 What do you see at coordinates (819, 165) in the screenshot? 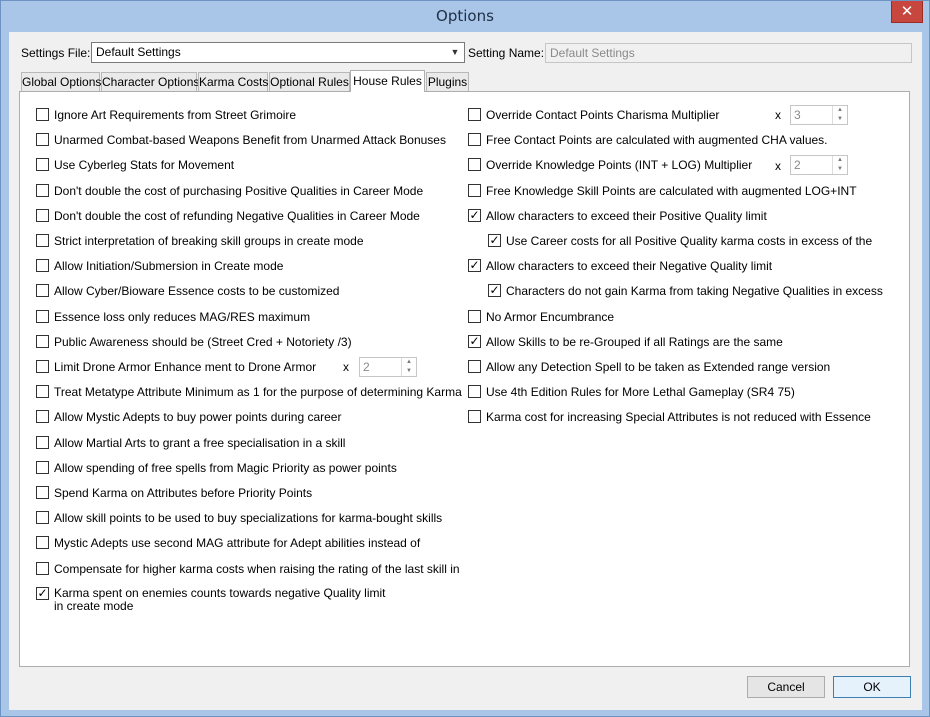
I see `knowledge-multiplier-spinner: 2 ▲ ▼` at bounding box center [819, 165].